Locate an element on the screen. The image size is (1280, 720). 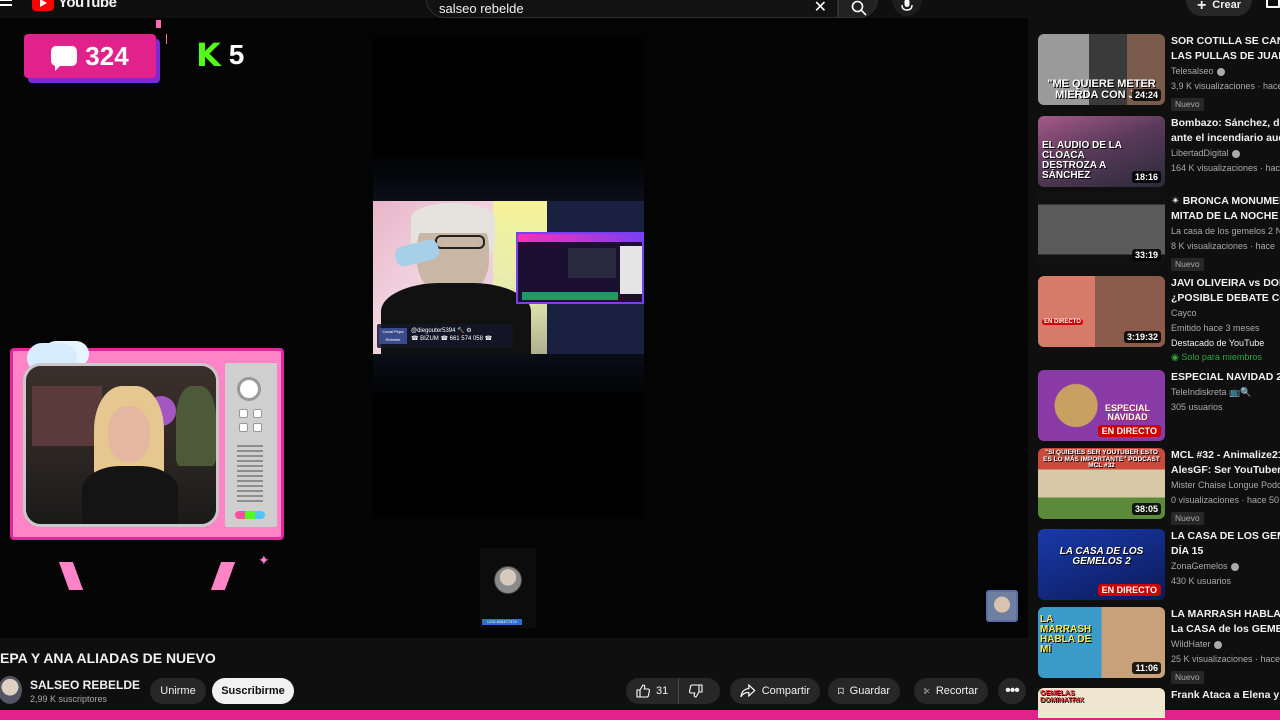
video-thumbnail: "ME QUIERE METER MIERDA CON JA" 24:24 is located at coordinates (1101, 69).